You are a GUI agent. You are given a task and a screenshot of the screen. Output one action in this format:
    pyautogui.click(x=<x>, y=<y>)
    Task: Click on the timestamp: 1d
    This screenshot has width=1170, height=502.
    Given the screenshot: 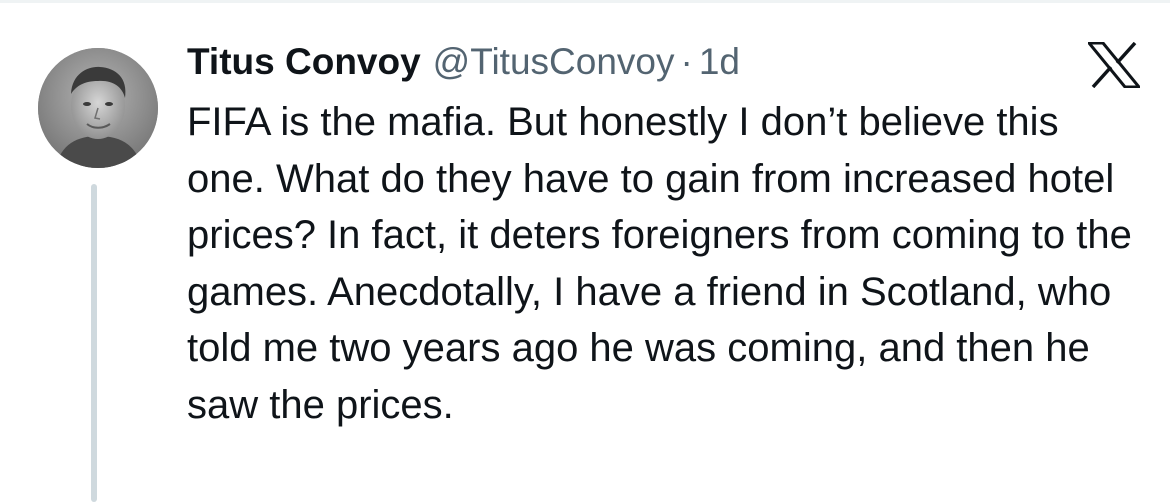 What is the action you would take?
    pyautogui.click(x=719, y=62)
    